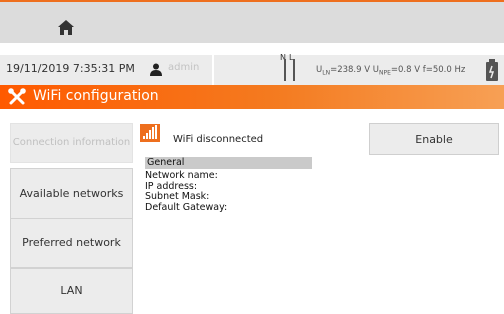 Image resolution: width=504 pixels, height=314 pixels. I want to click on preferred-network-button: Preferred network, so click(71, 243).